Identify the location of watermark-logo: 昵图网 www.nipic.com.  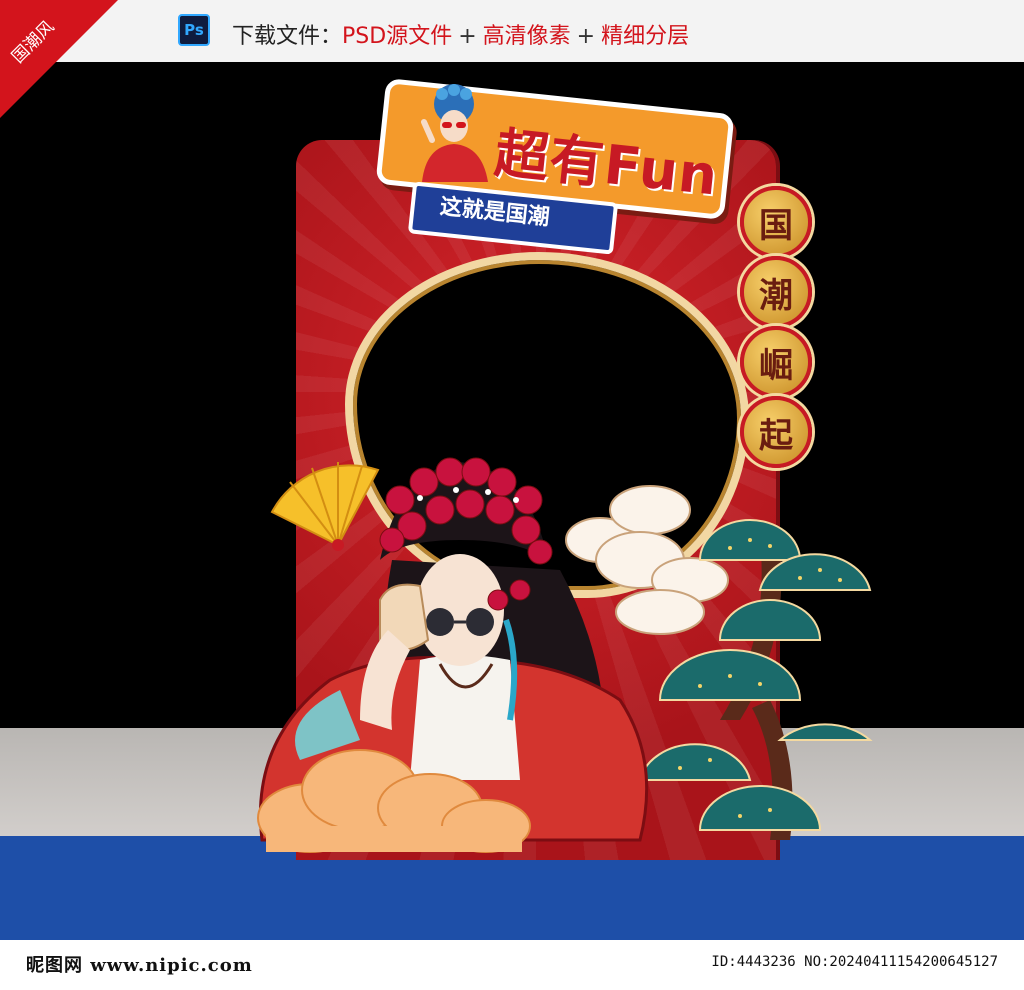
(139, 965).